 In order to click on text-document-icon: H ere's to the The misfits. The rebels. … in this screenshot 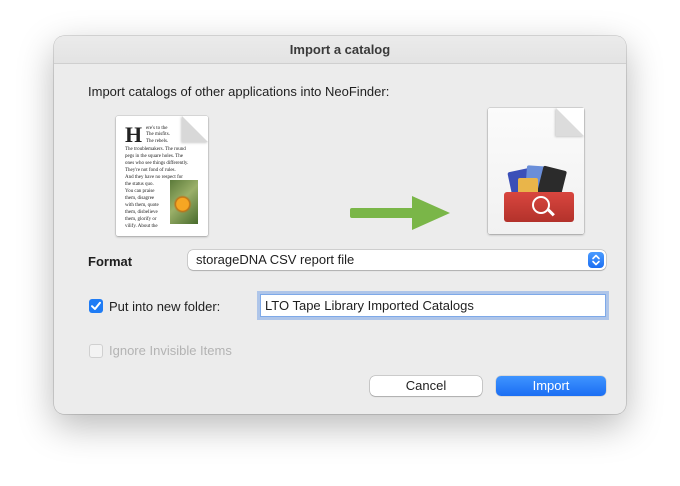, I will do `click(162, 176)`.